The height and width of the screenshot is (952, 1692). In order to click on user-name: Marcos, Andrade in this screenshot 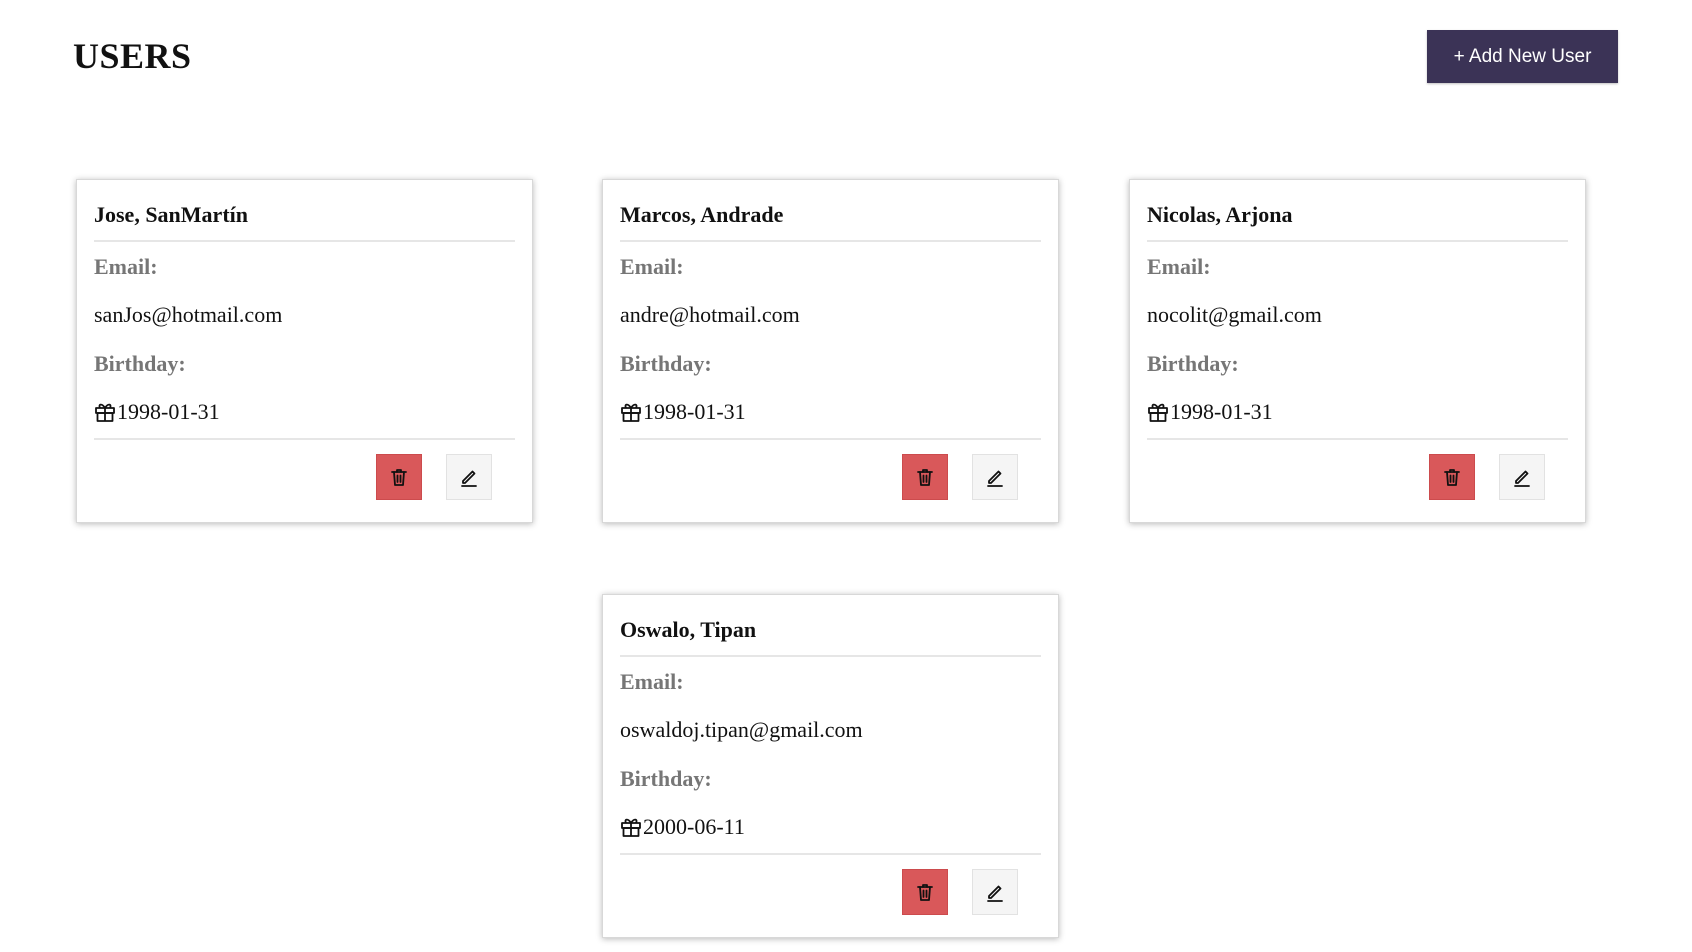, I will do `click(702, 214)`.